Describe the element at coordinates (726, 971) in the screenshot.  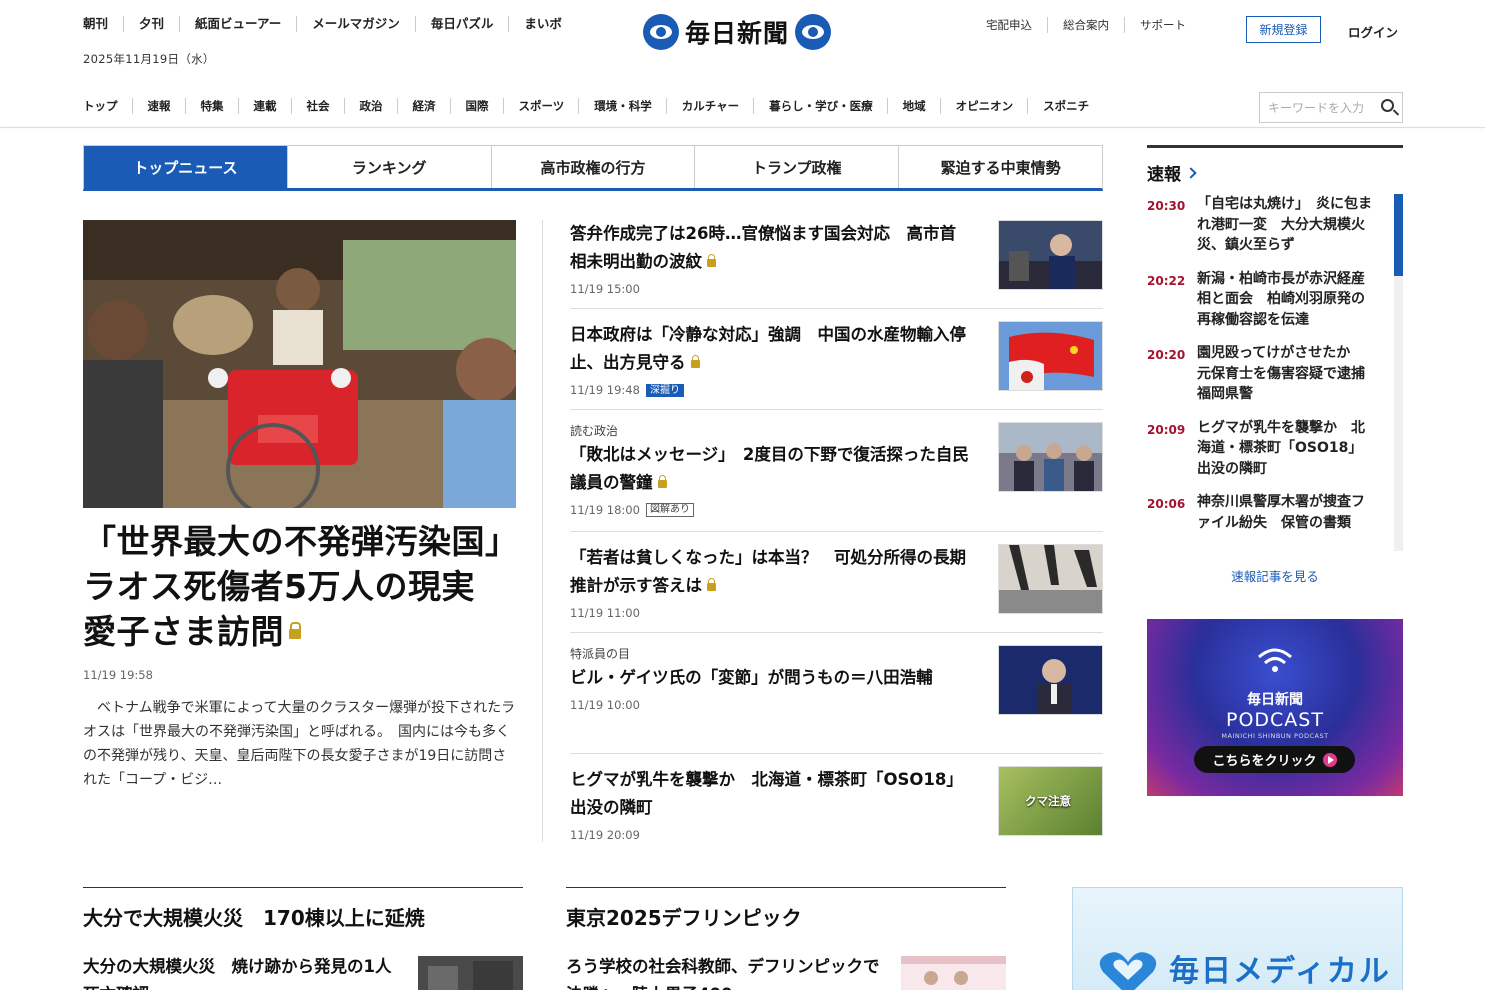
I see `section-article-title: ろう学校の社会科教師、デフリンピックで決勝へ 陸上男子400` at that location.